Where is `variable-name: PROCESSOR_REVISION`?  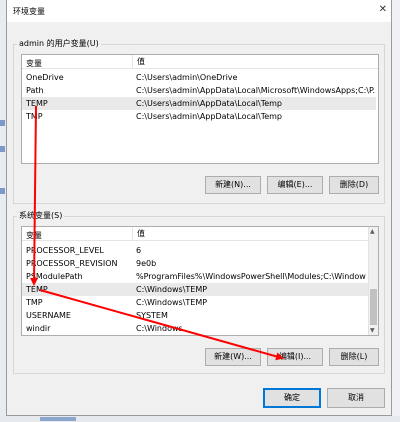
variable-name: PROCESSOR_REVISION is located at coordinates (72, 263).